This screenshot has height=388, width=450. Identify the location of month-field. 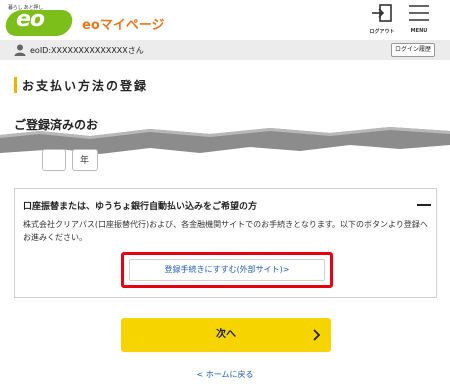
(54, 160).